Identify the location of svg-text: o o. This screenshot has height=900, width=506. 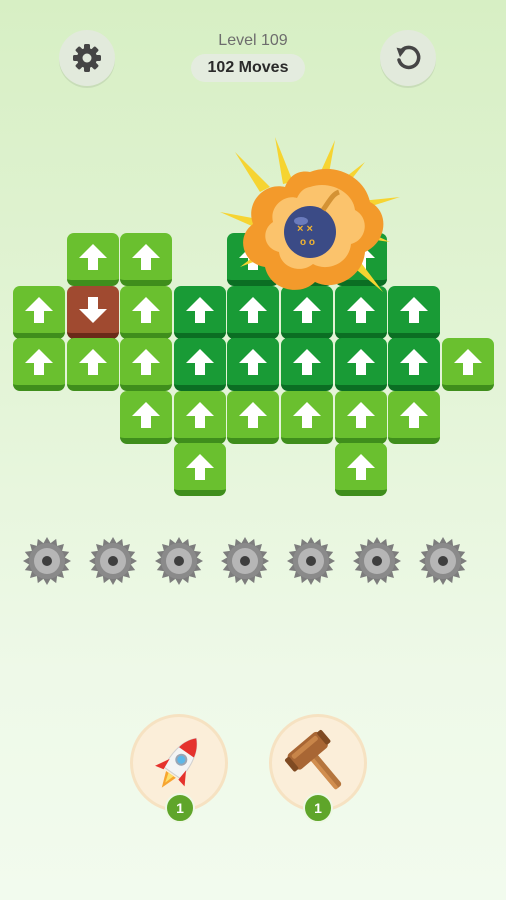
(307, 242).